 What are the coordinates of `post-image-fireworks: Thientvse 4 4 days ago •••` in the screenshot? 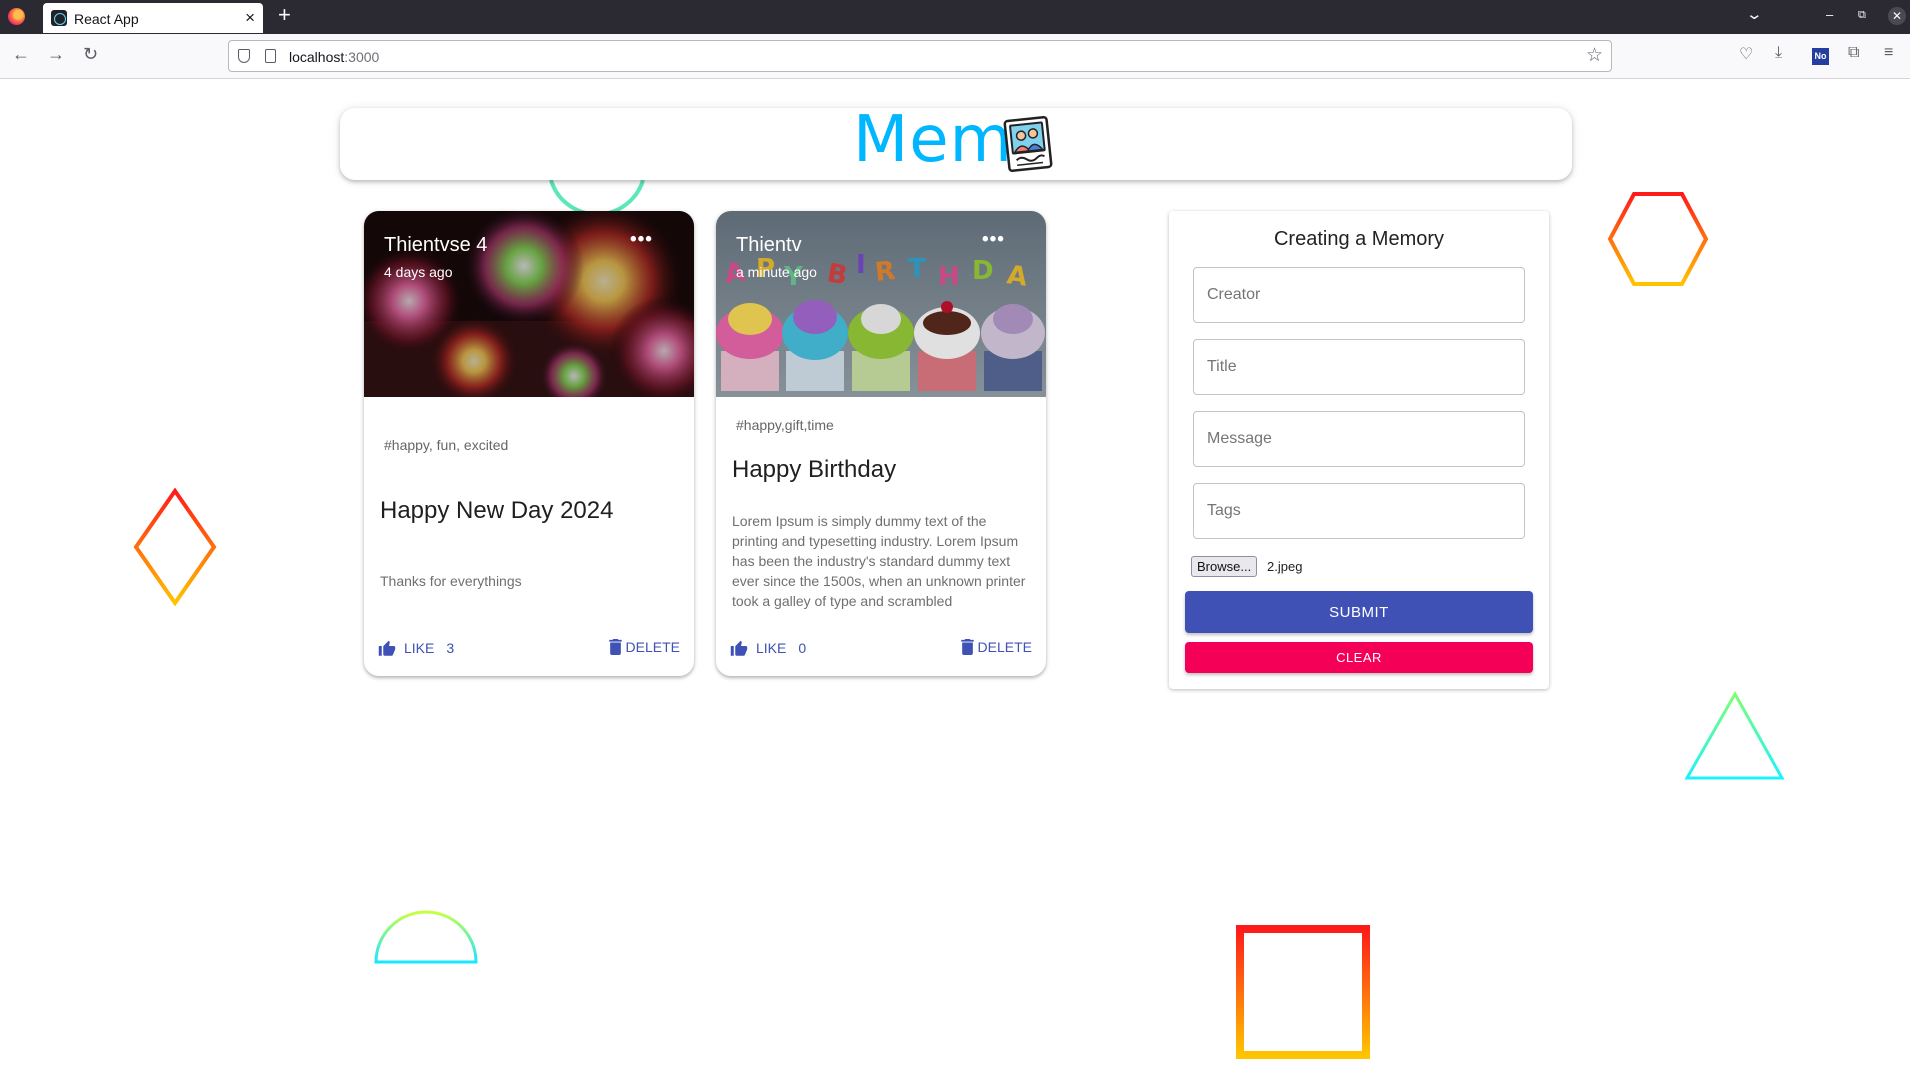 It's located at (529, 304).